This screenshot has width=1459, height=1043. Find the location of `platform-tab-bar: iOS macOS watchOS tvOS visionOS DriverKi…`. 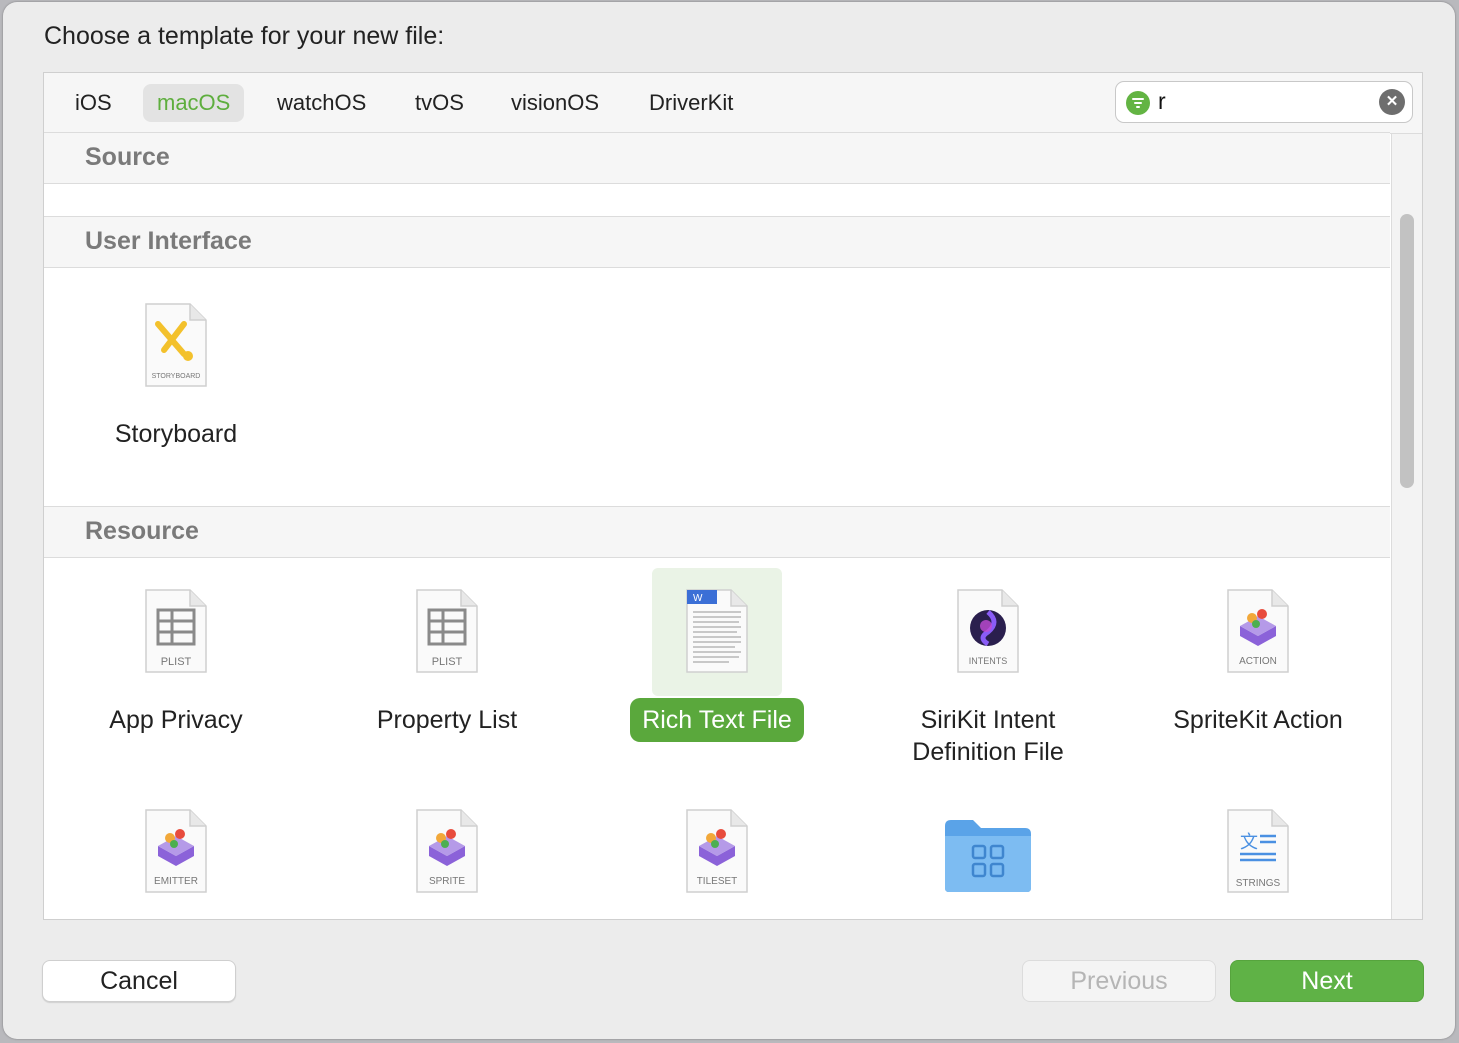

platform-tab-bar: iOS macOS watchOS tvOS visionOS DriverKi… is located at coordinates (733, 103).